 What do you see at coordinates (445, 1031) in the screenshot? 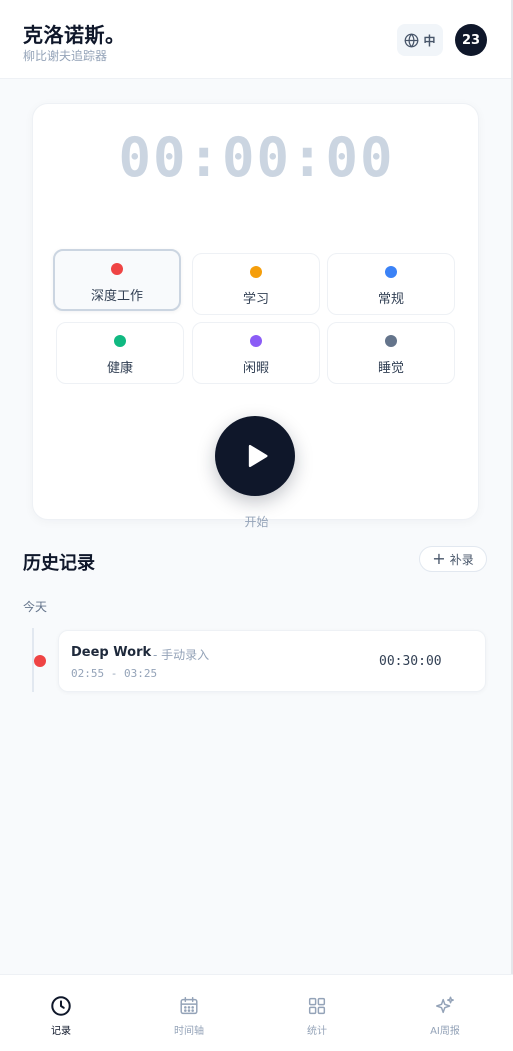
I see `nav-label: AI周报` at bounding box center [445, 1031].